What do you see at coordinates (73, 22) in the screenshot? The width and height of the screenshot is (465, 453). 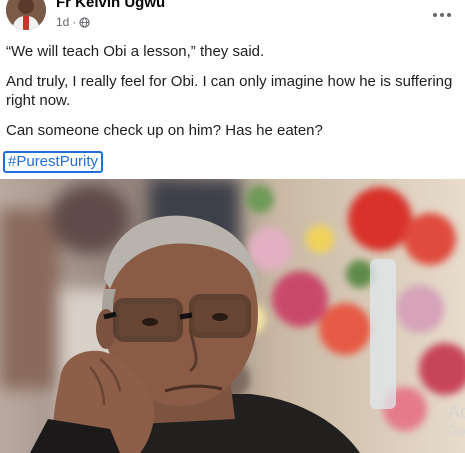 I see `post-meta: 1d ·` at bounding box center [73, 22].